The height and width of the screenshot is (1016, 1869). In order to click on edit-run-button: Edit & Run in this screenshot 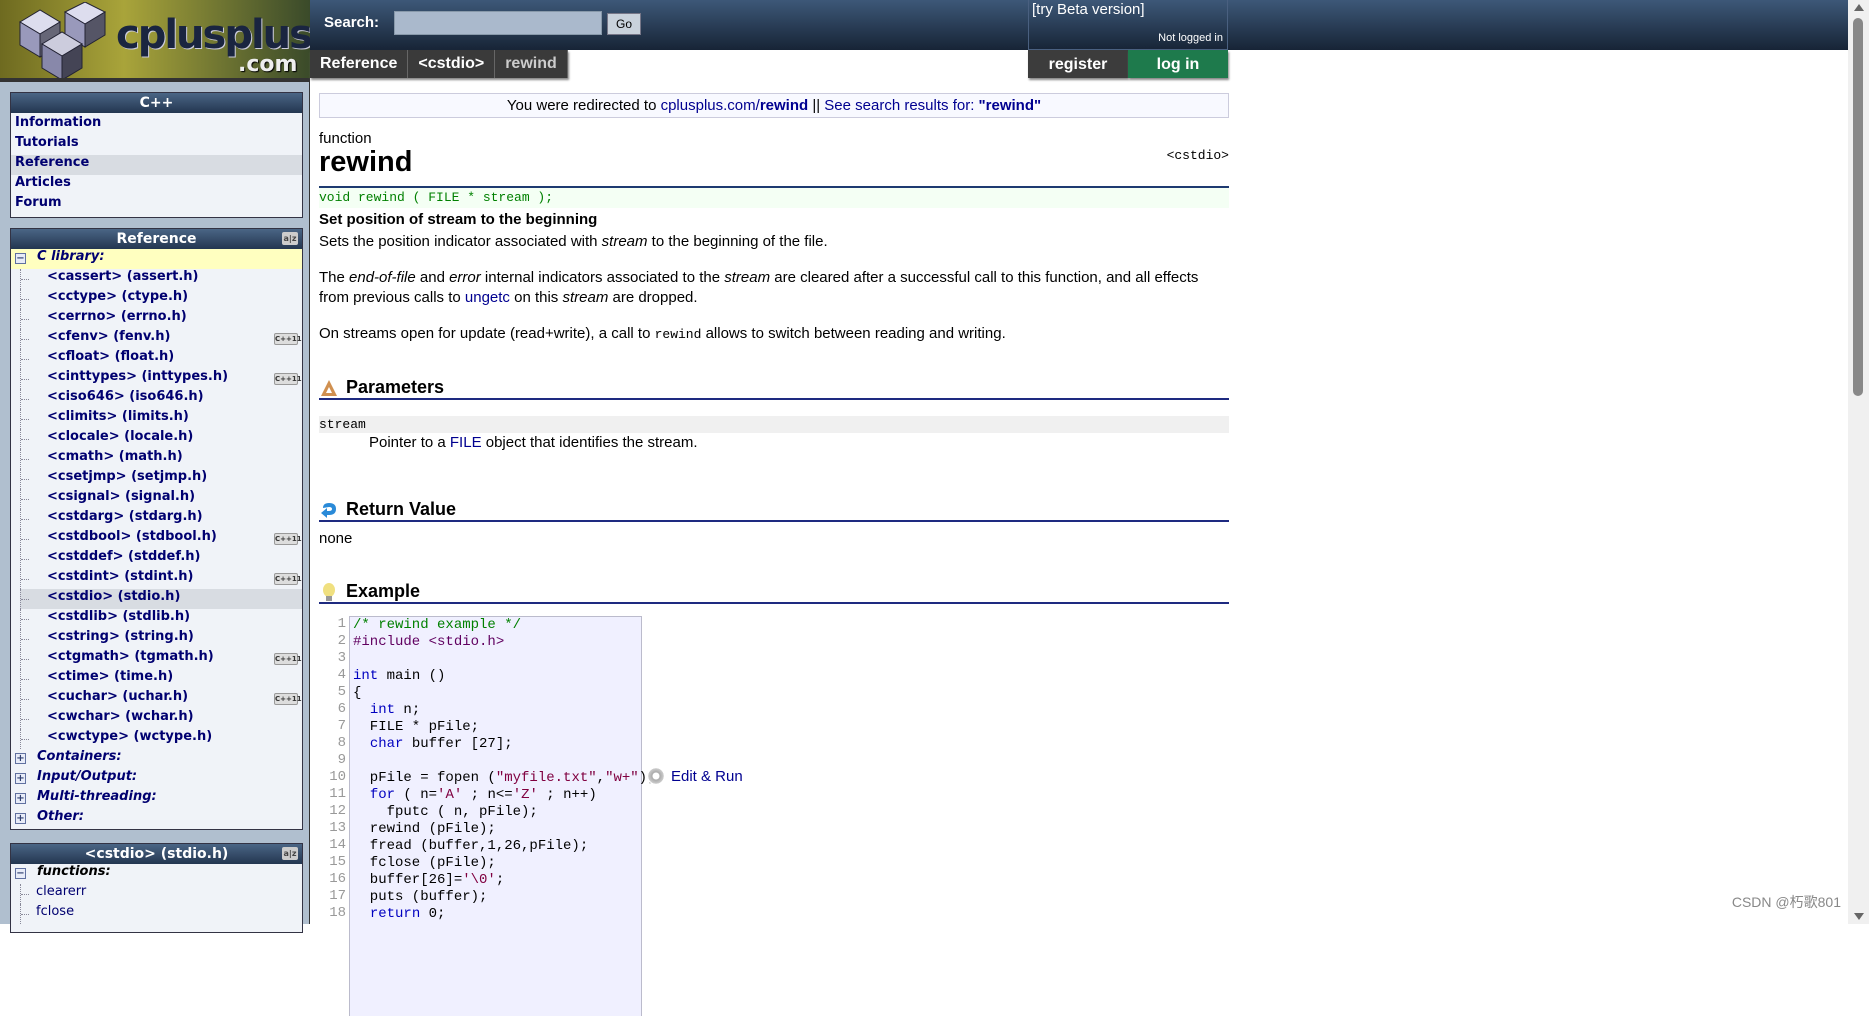, I will do `click(695, 776)`.